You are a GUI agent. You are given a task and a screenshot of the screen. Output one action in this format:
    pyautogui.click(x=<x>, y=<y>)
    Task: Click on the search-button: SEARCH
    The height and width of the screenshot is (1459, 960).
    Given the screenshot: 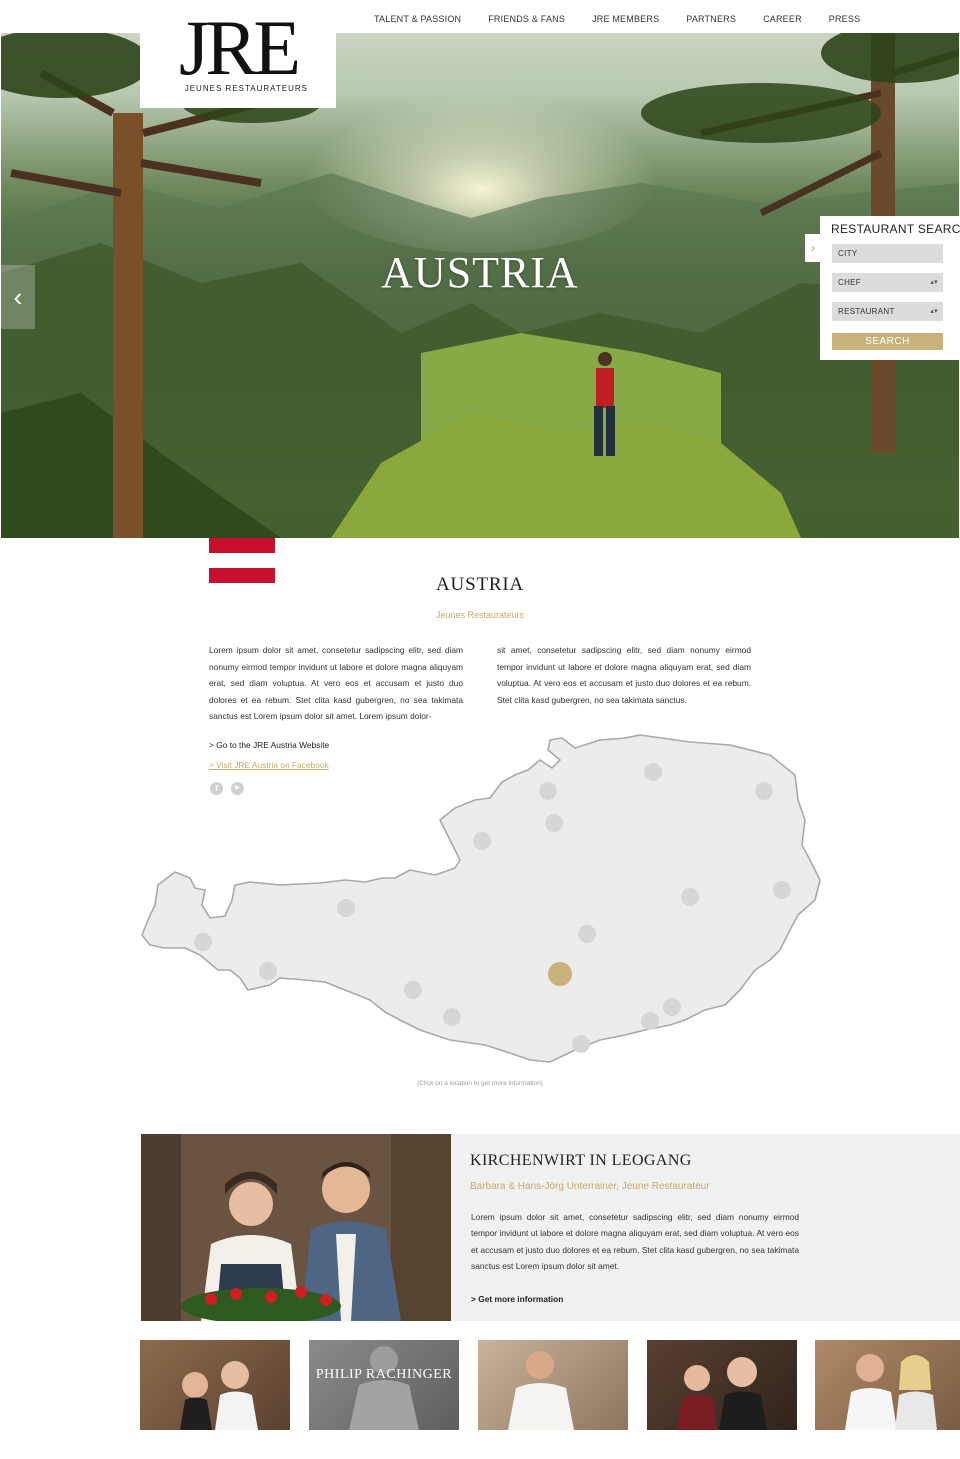 What is the action you would take?
    pyautogui.click(x=887, y=341)
    